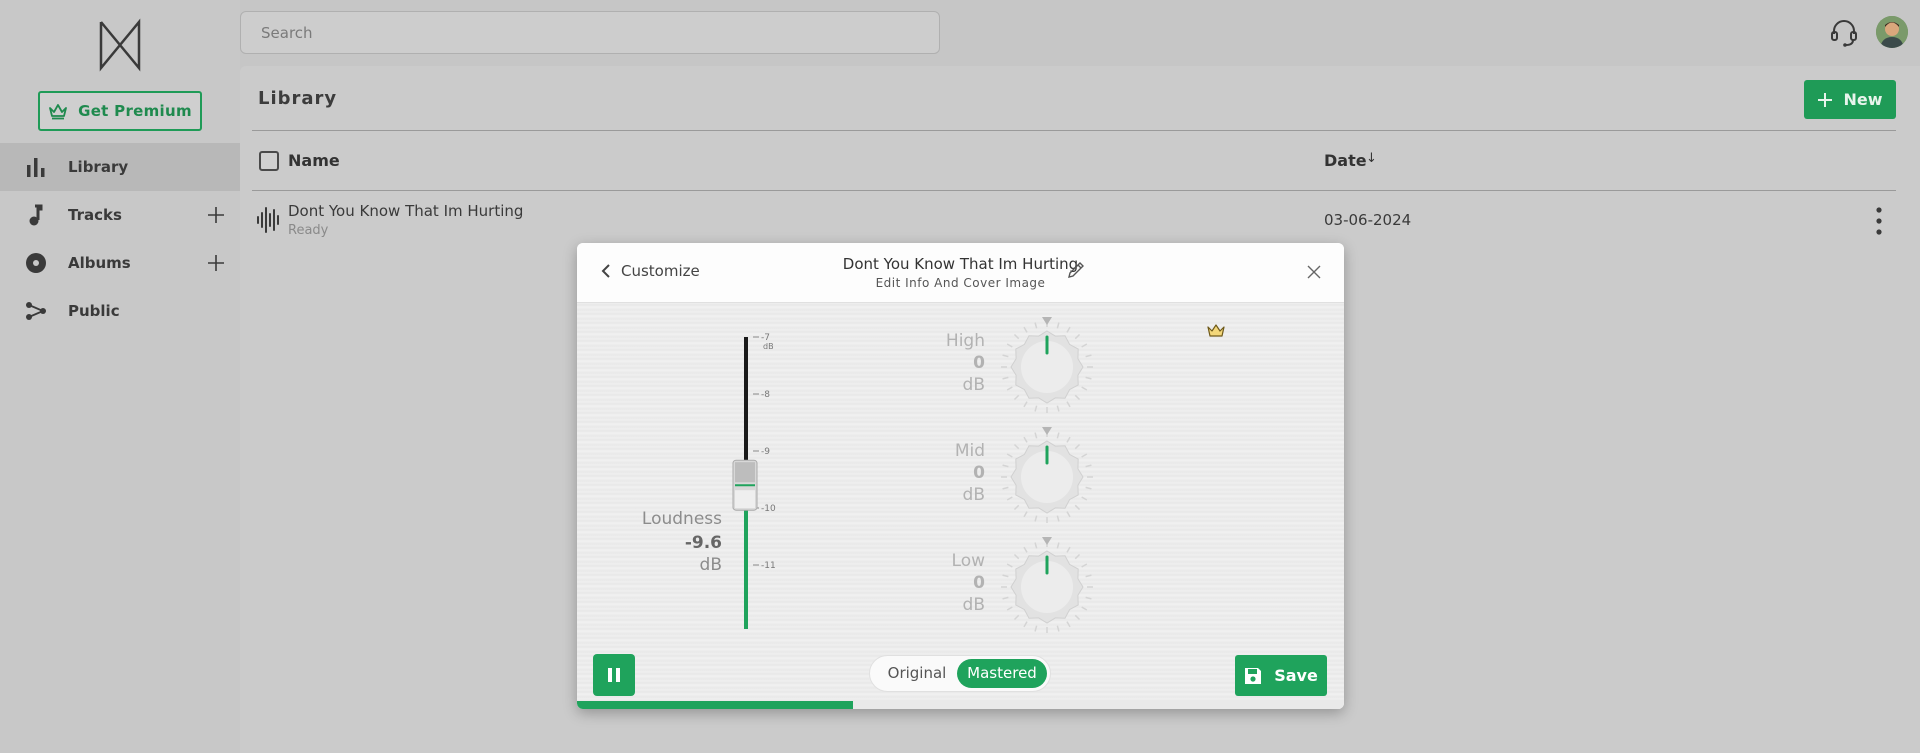  I want to click on new-button: New, so click(1850, 99).